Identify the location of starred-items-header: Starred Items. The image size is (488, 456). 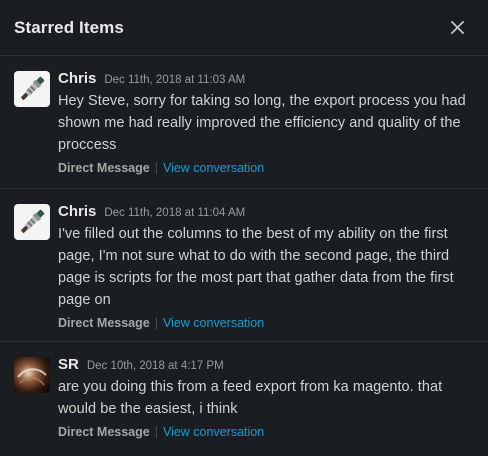
(244, 28).